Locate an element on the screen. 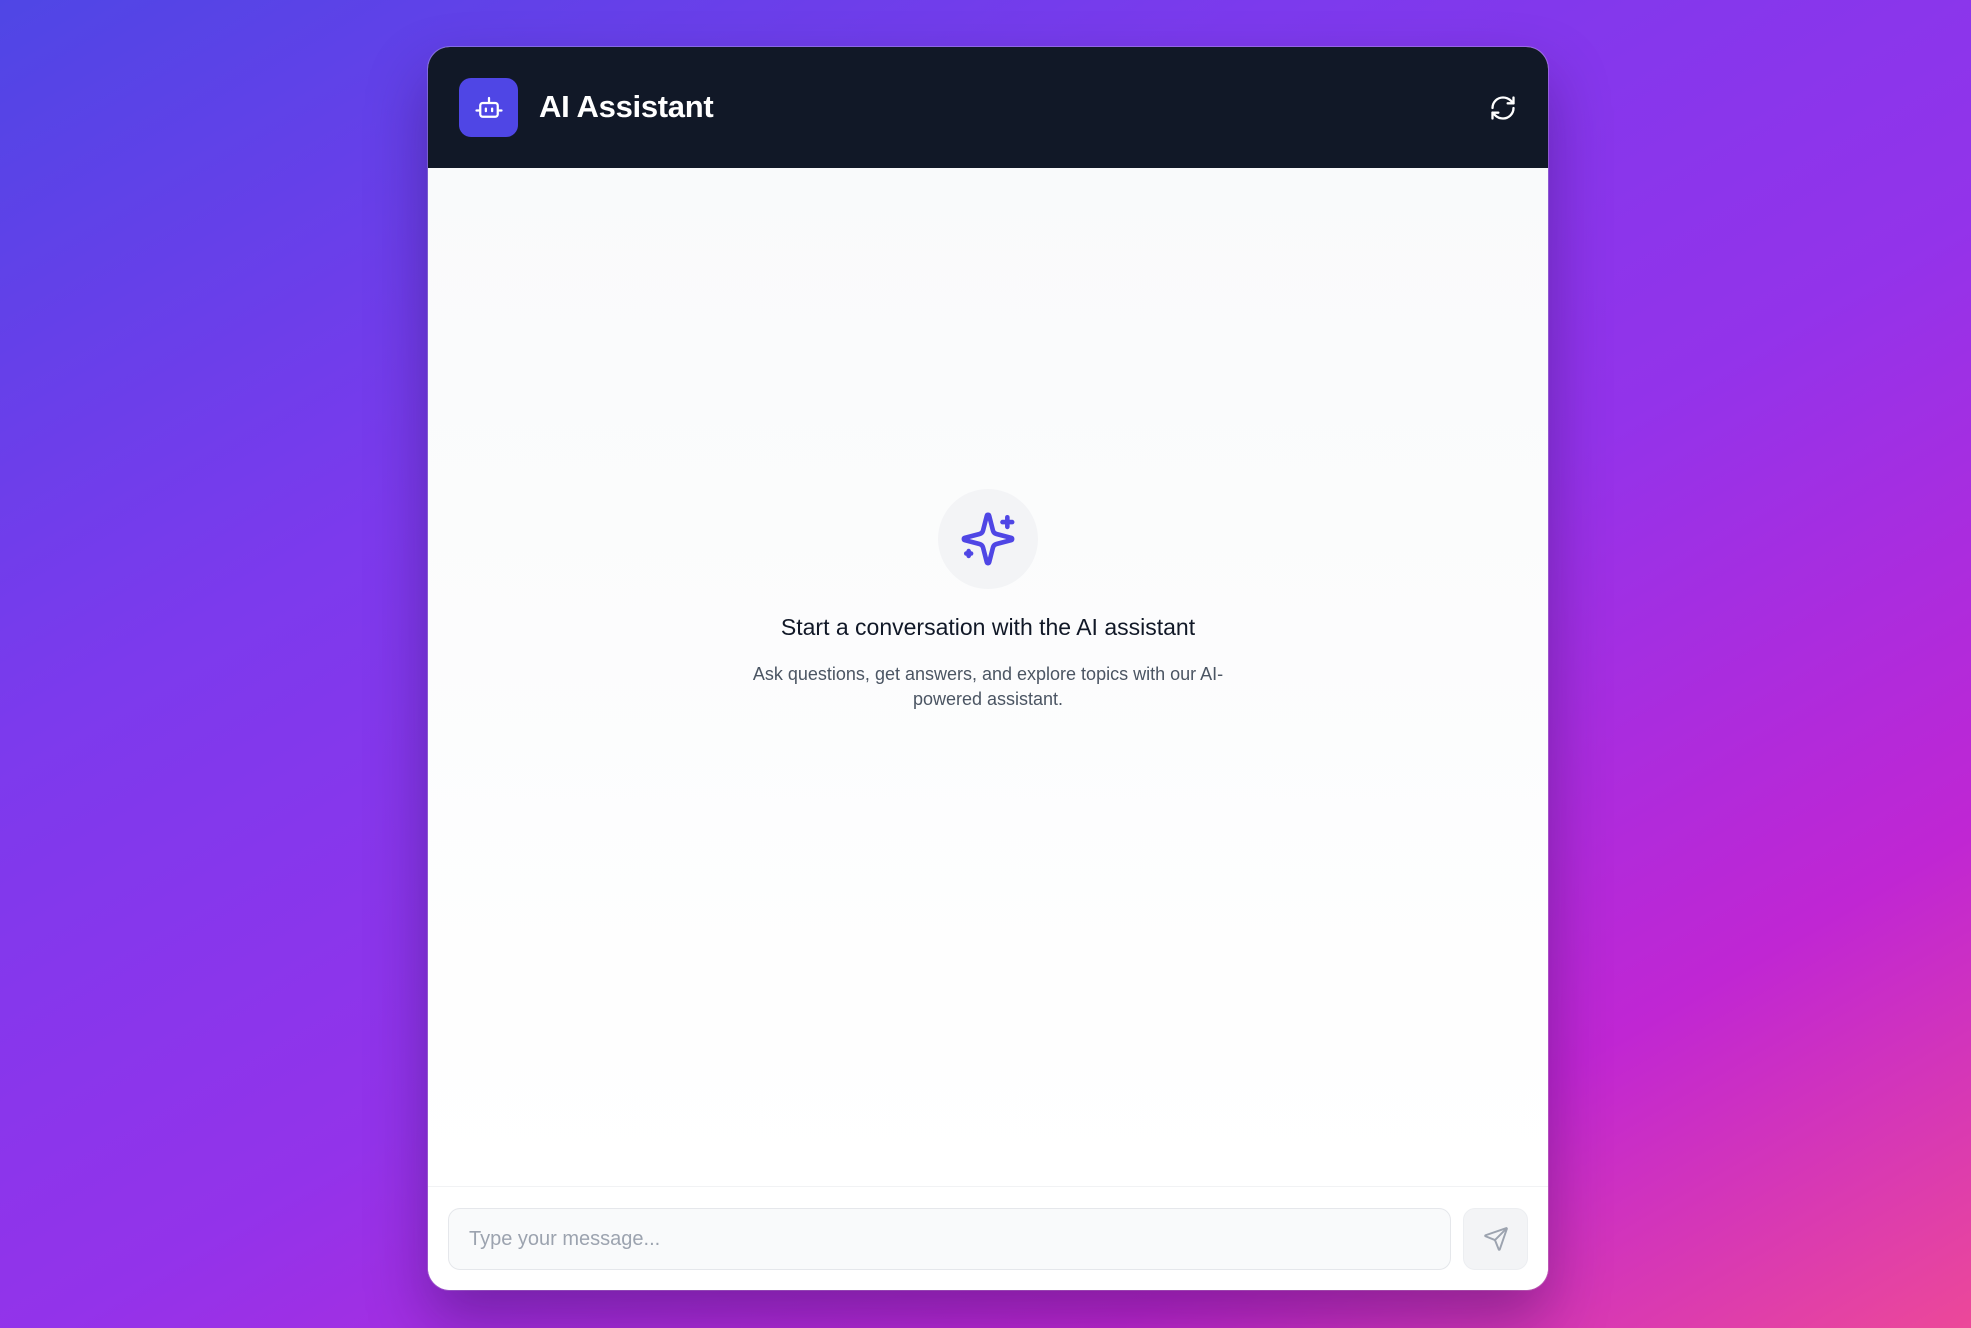 The width and height of the screenshot is (1971, 1328). empty-state-icon-circle is located at coordinates (988, 539).